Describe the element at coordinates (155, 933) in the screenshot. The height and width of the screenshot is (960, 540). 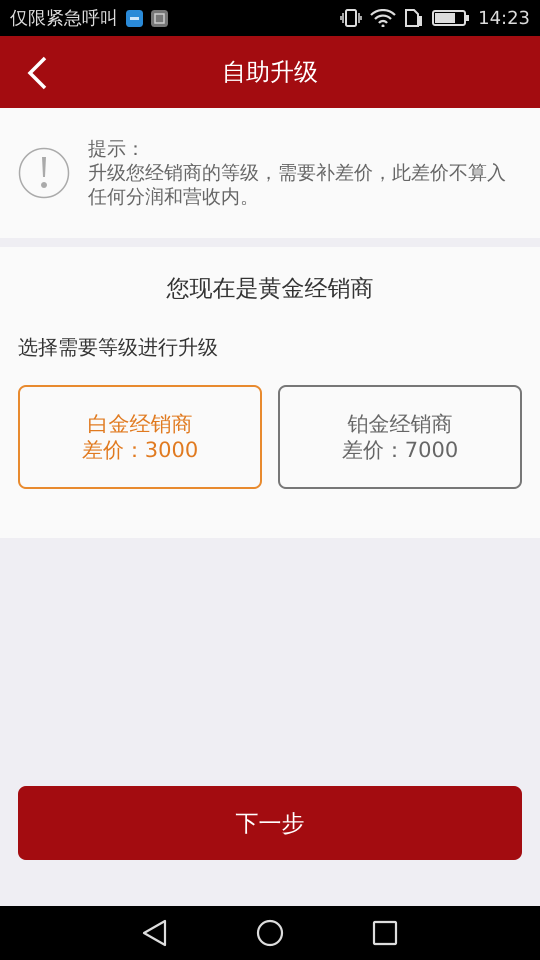
I see `back-nav-icon` at that location.